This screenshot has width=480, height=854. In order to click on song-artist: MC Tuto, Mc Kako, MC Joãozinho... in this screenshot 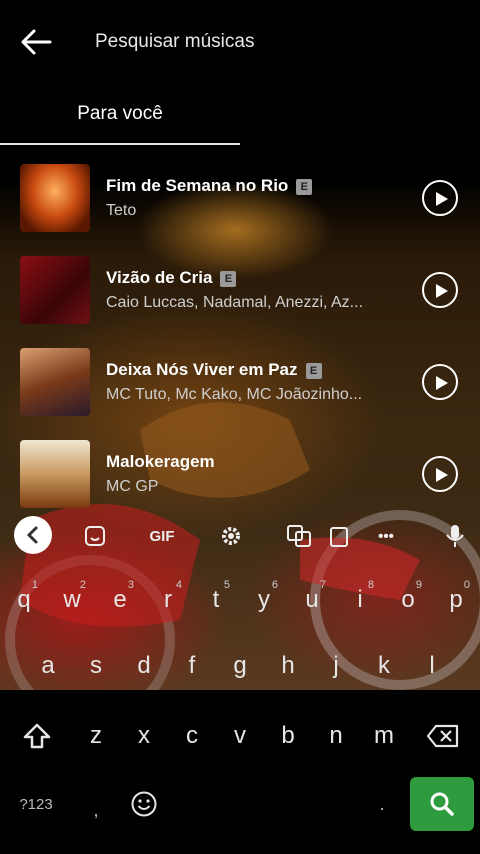, I will do `click(234, 394)`.